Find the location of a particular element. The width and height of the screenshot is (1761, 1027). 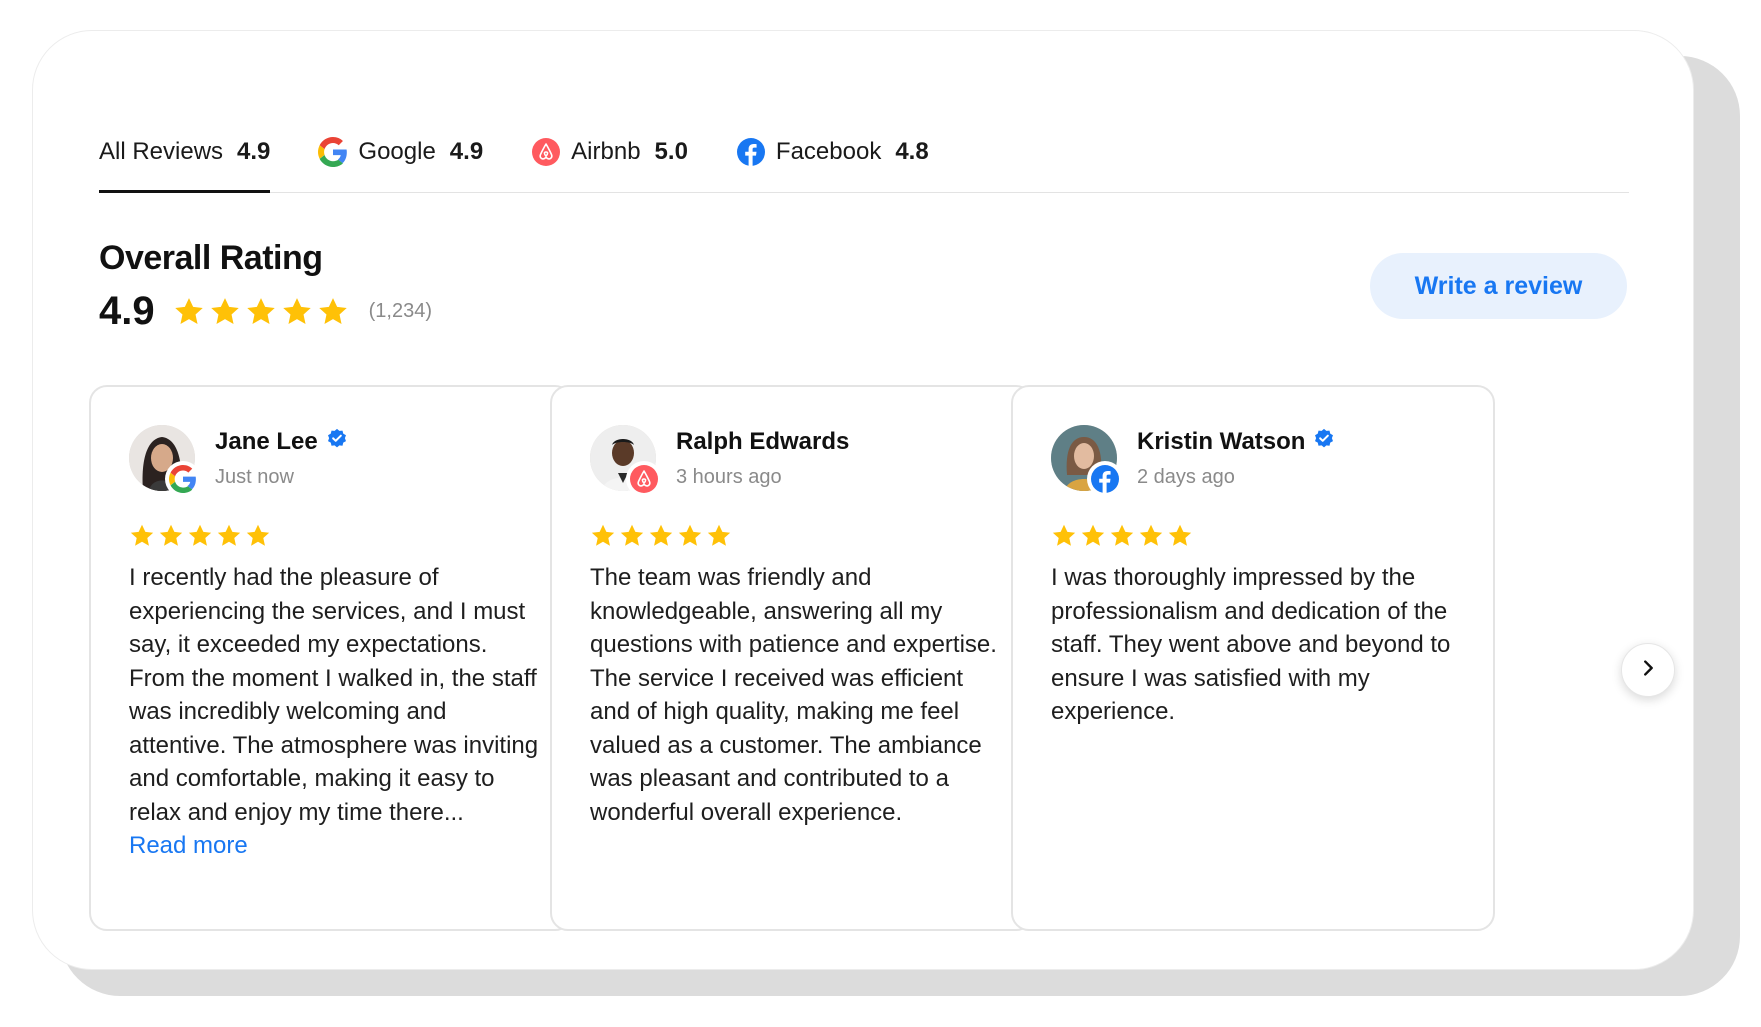

tab-facebook: Facebook 4.8 is located at coordinates (832, 151).